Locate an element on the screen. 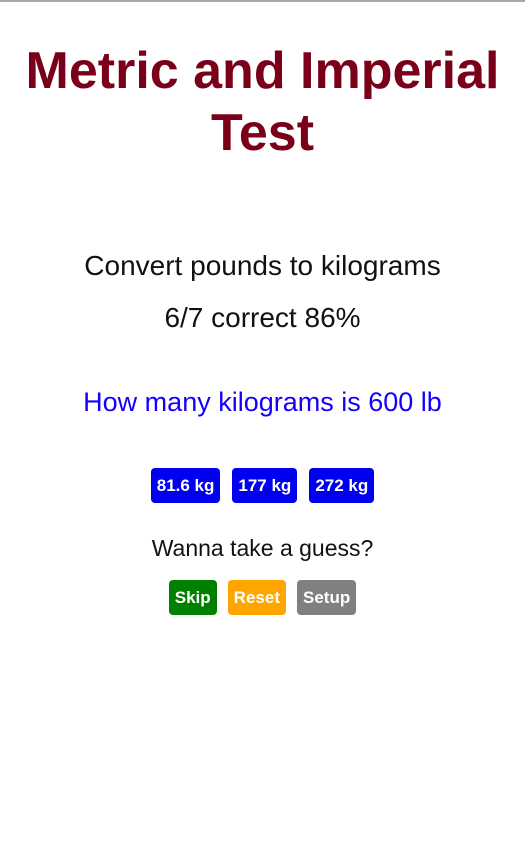 This screenshot has height=856, width=525. page-title-line-1: Metric and Imperial is located at coordinates (262, 71).